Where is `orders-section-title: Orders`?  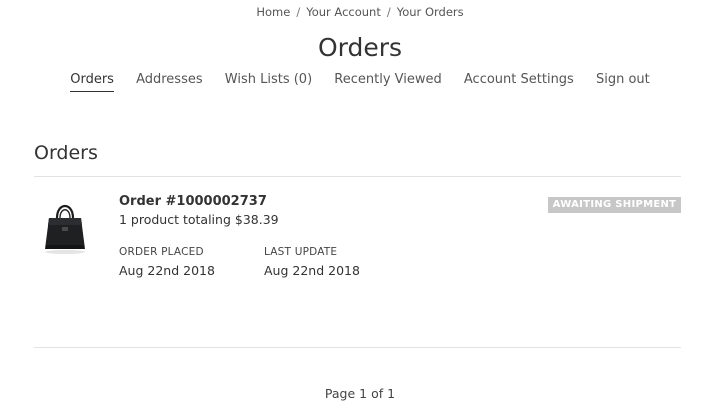 orders-section-title: Orders is located at coordinates (66, 153).